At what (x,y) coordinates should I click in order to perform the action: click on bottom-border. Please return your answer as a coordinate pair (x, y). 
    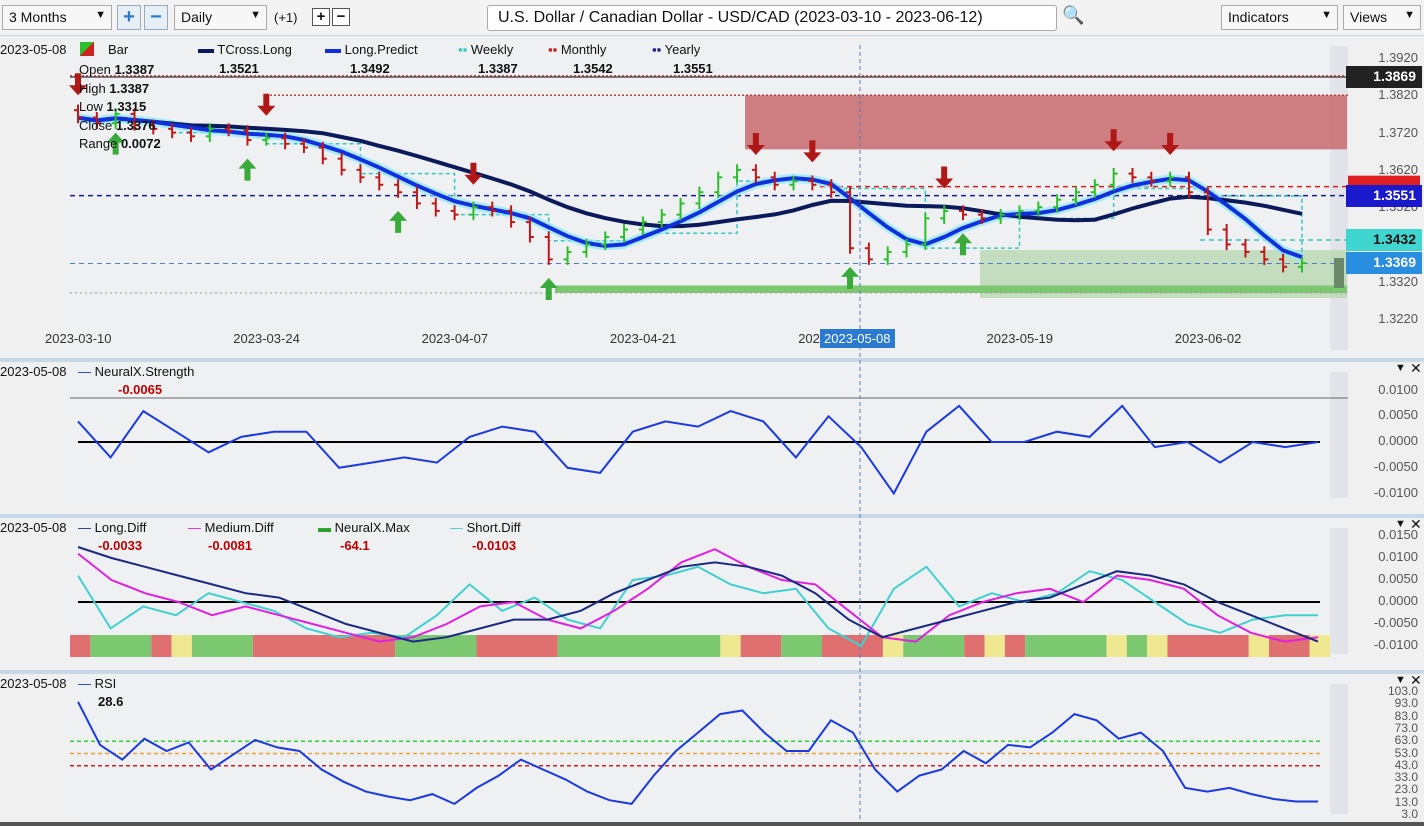
    Looking at the image, I should click on (712, 824).